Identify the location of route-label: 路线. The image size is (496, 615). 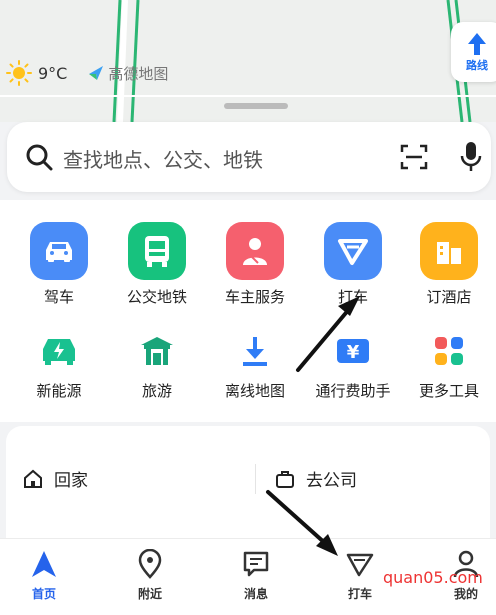
(477, 65).